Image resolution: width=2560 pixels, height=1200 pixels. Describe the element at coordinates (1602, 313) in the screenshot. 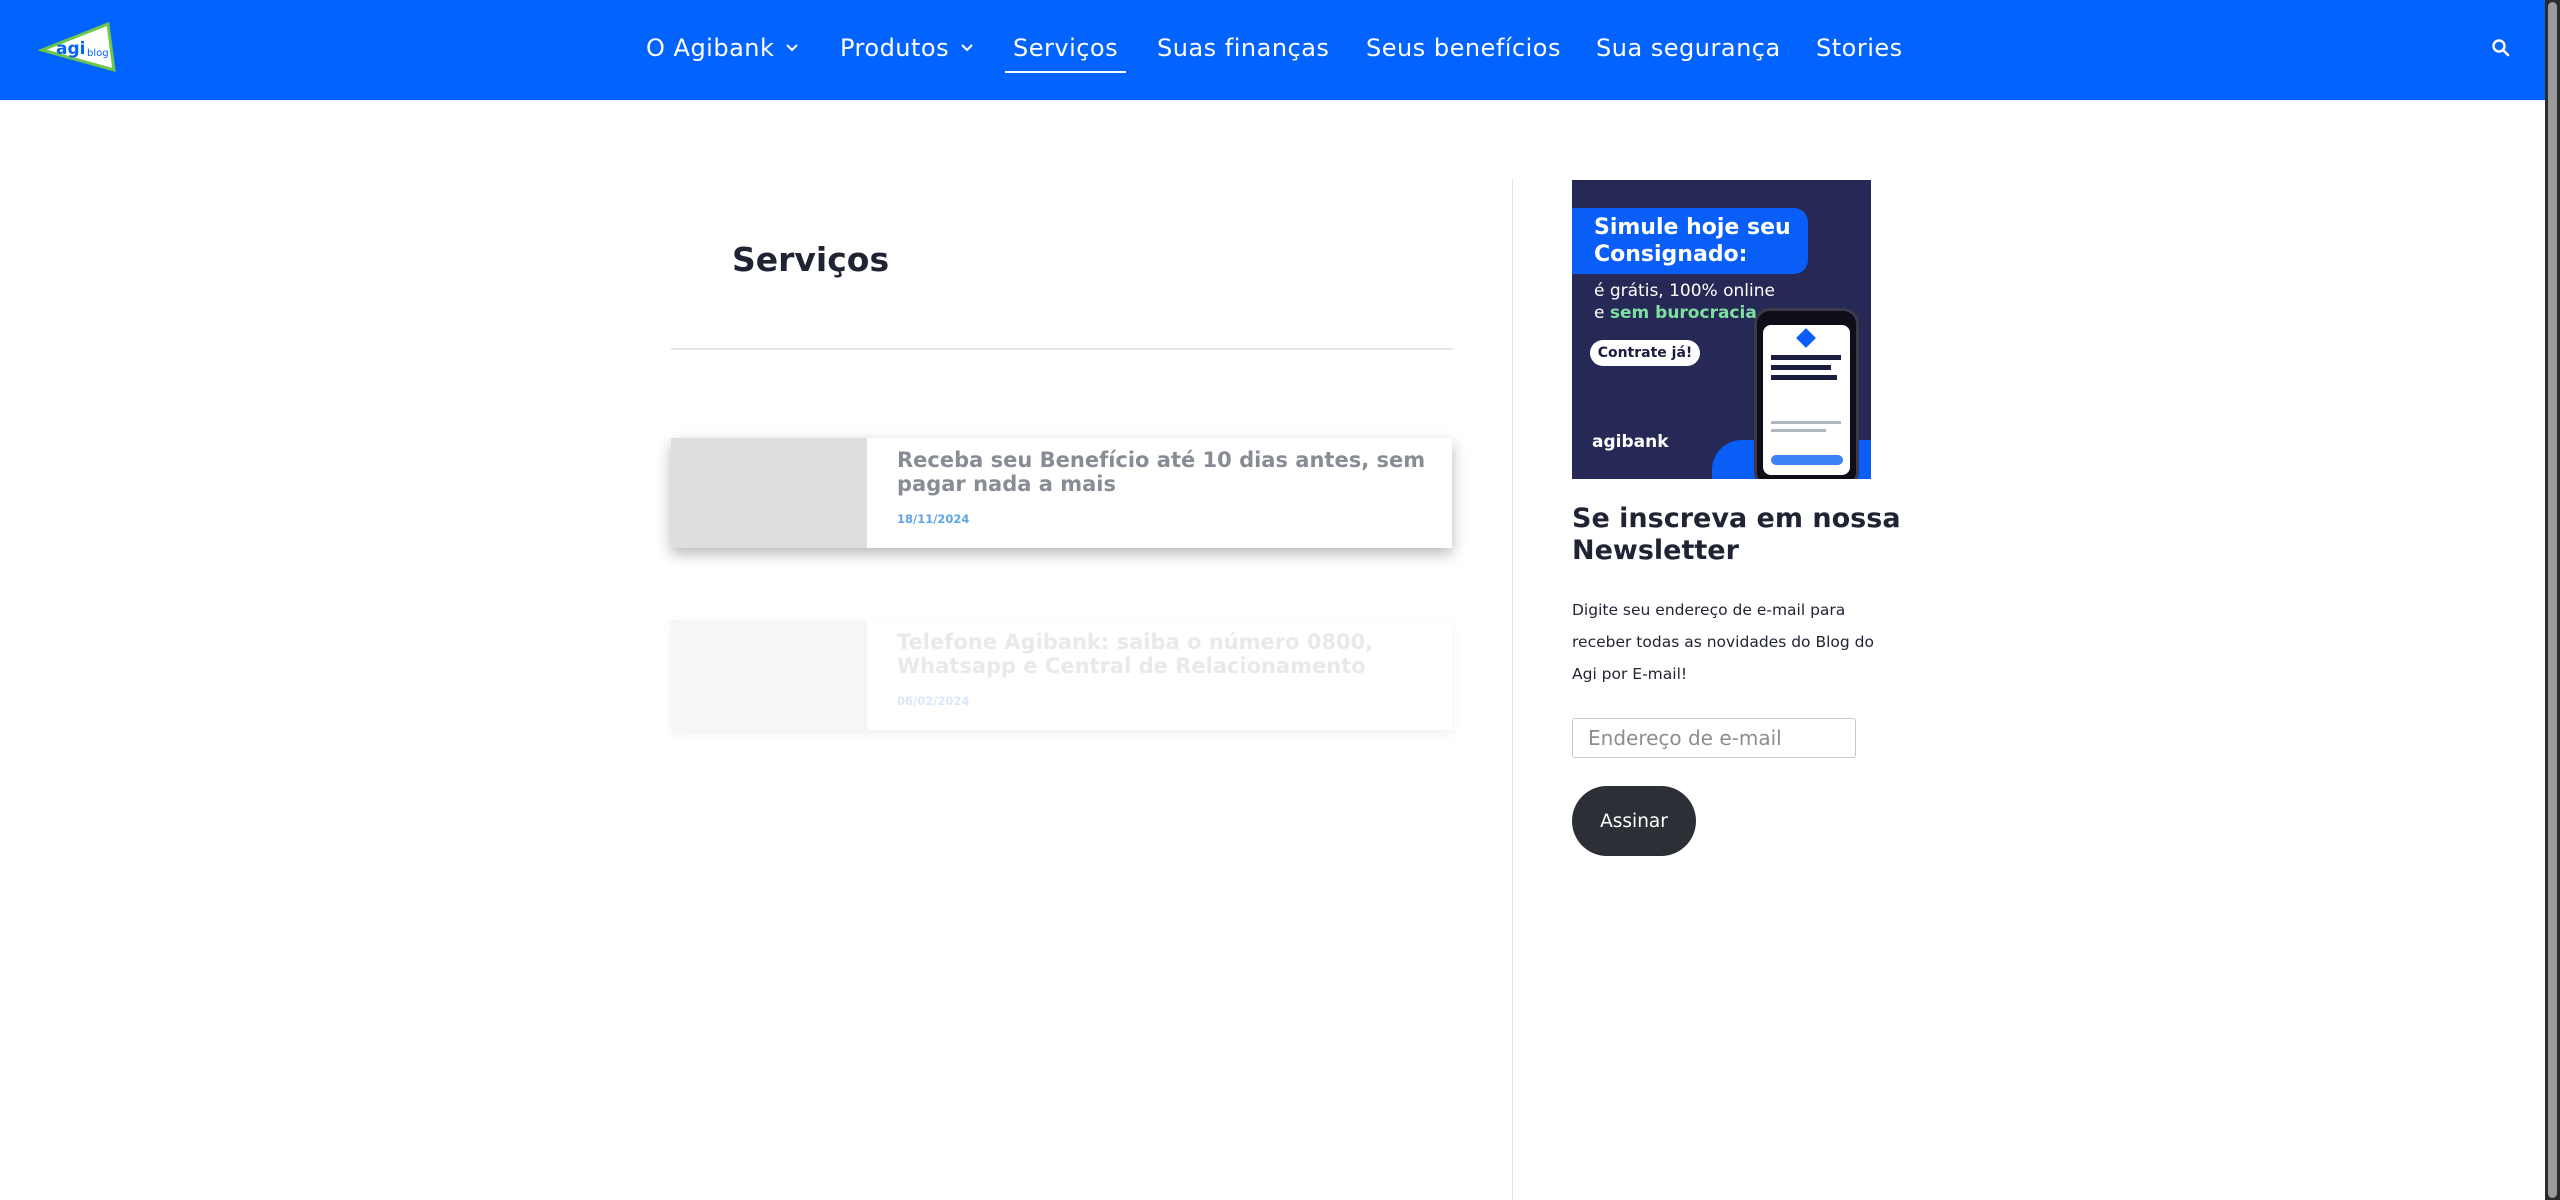

I see `ad-subtext-prefix: e` at that location.